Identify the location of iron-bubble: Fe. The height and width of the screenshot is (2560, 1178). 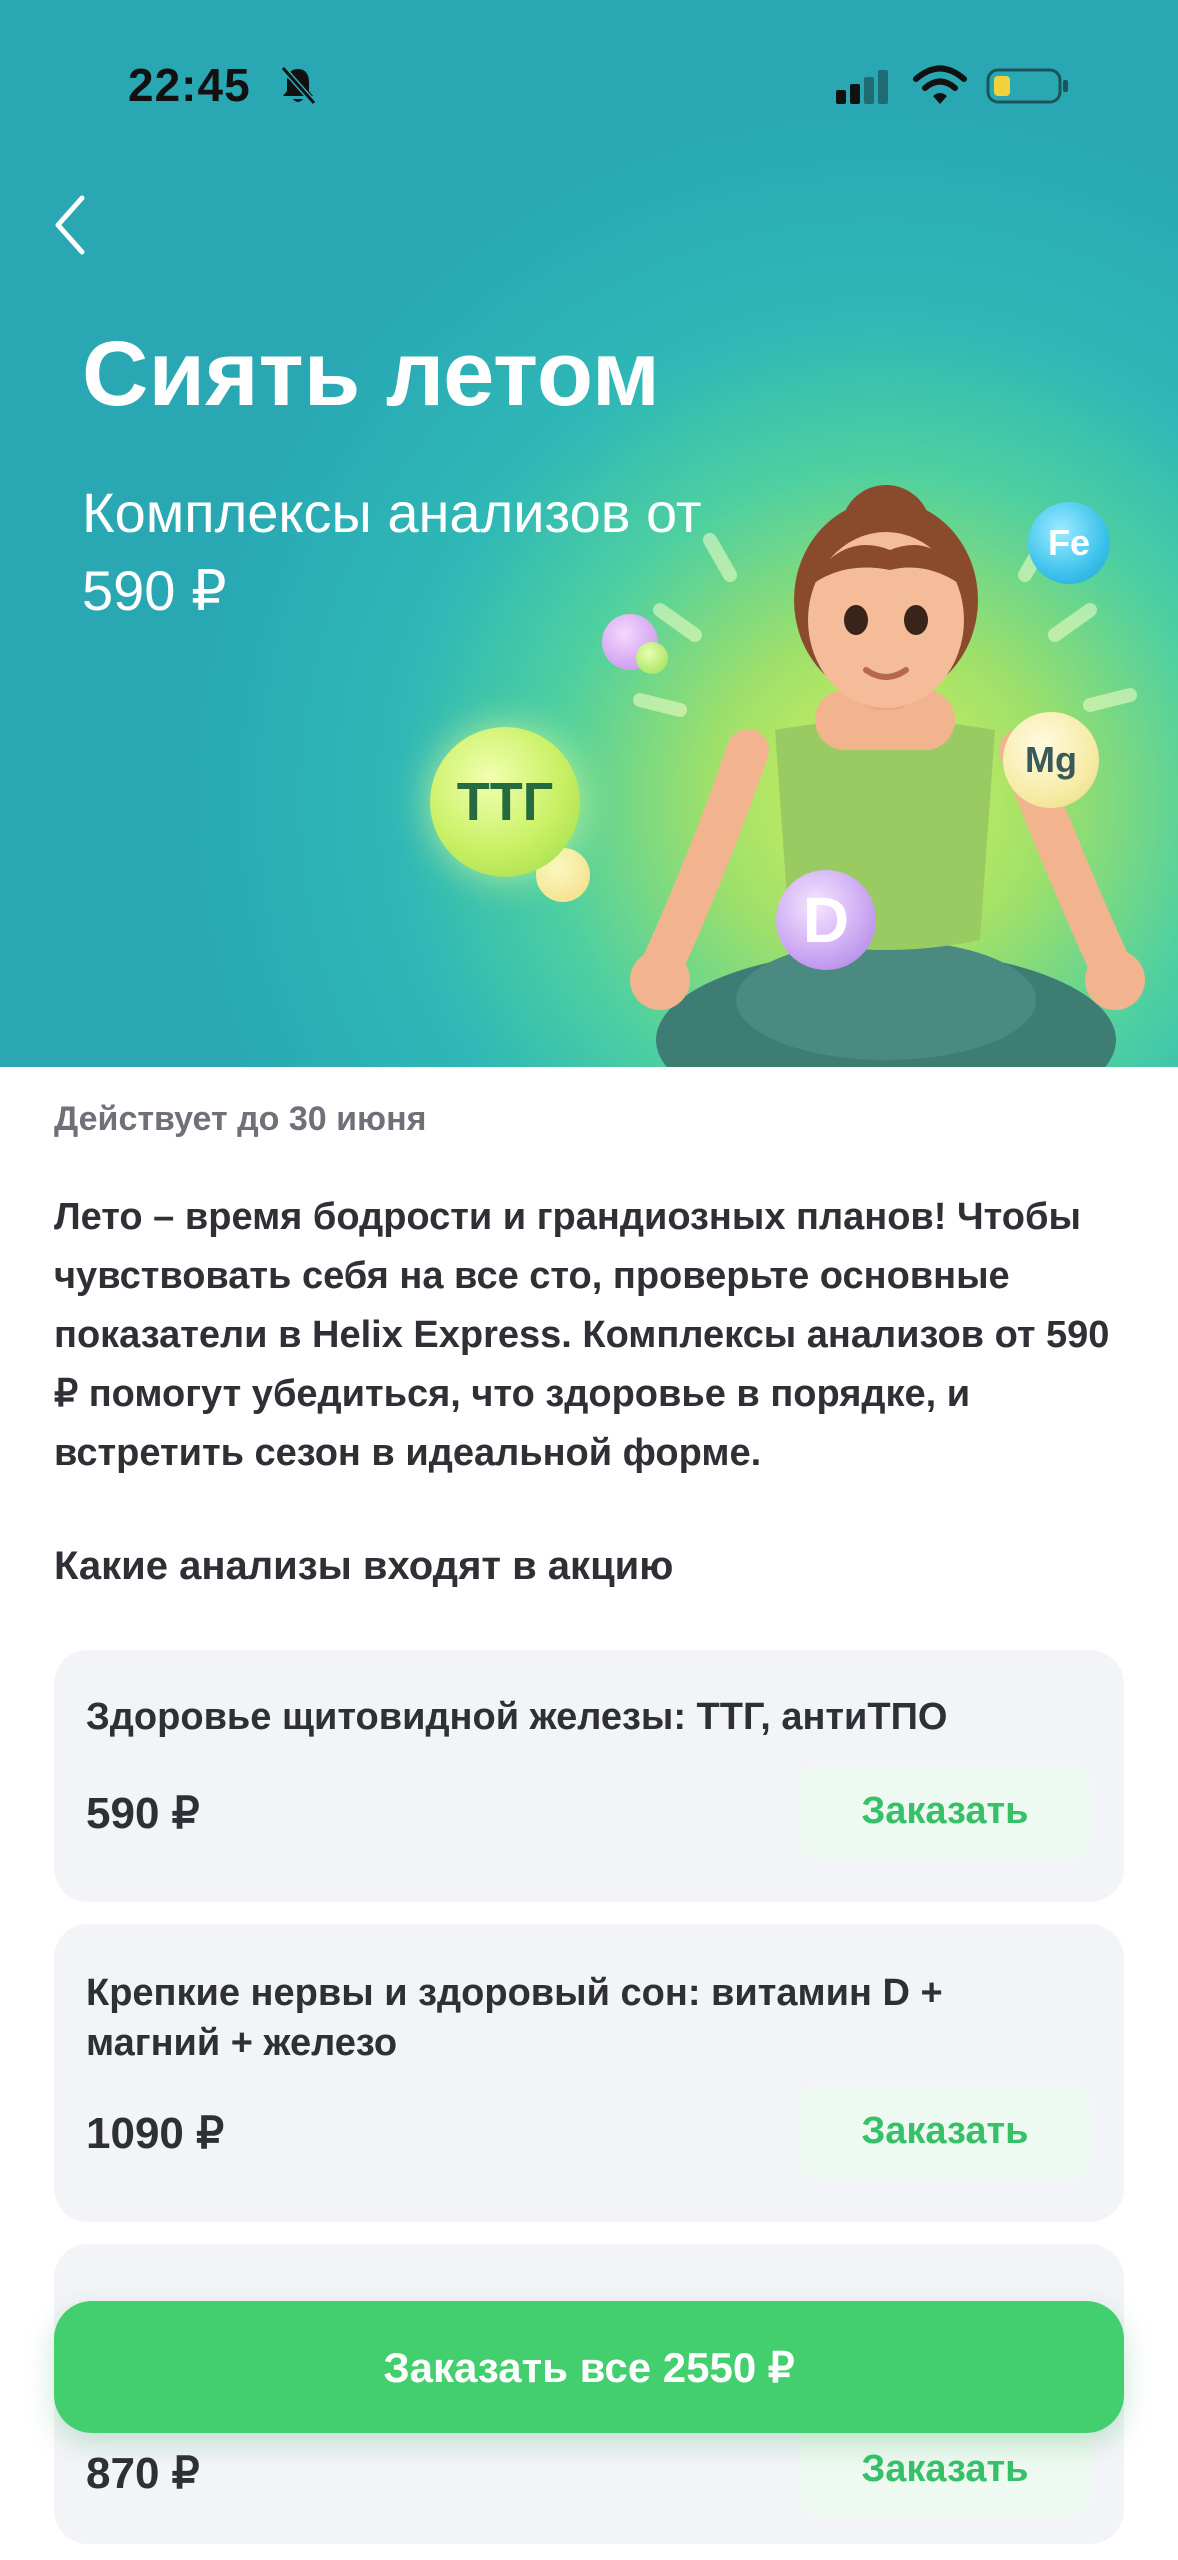
(1069, 543).